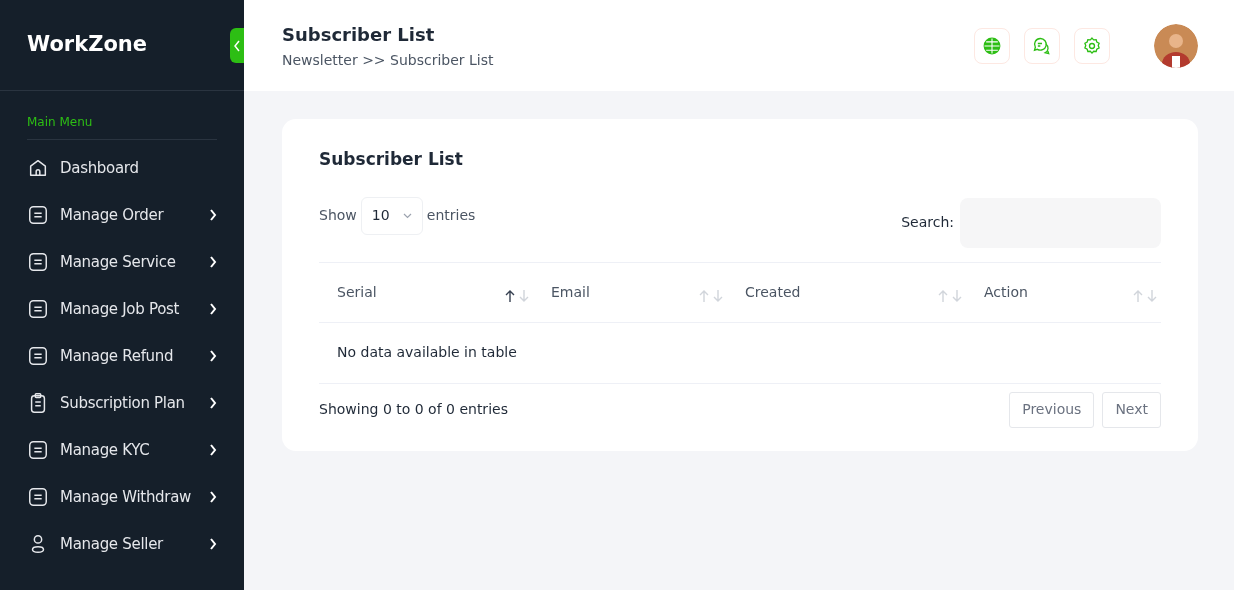 The height and width of the screenshot is (590, 1234). What do you see at coordinates (1176, 45) in the screenshot?
I see `avatar-icon` at bounding box center [1176, 45].